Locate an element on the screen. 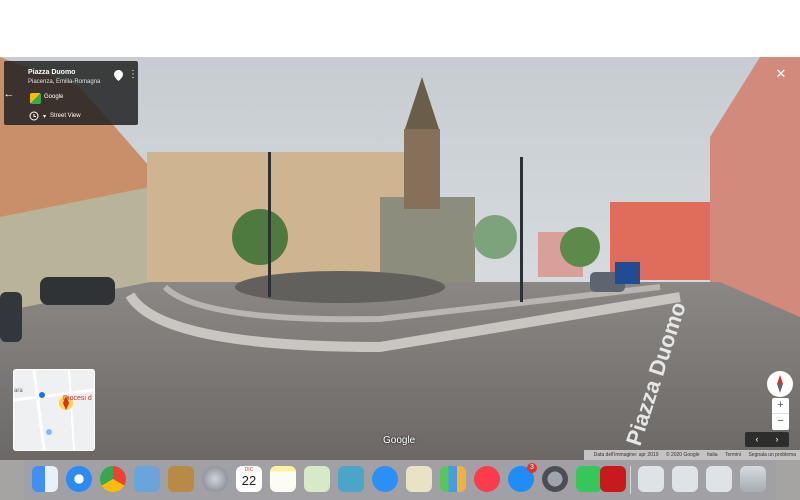 The width and height of the screenshot is (800, 500). calendar-icon: DIC 22 is located at coordinates (249, 479).